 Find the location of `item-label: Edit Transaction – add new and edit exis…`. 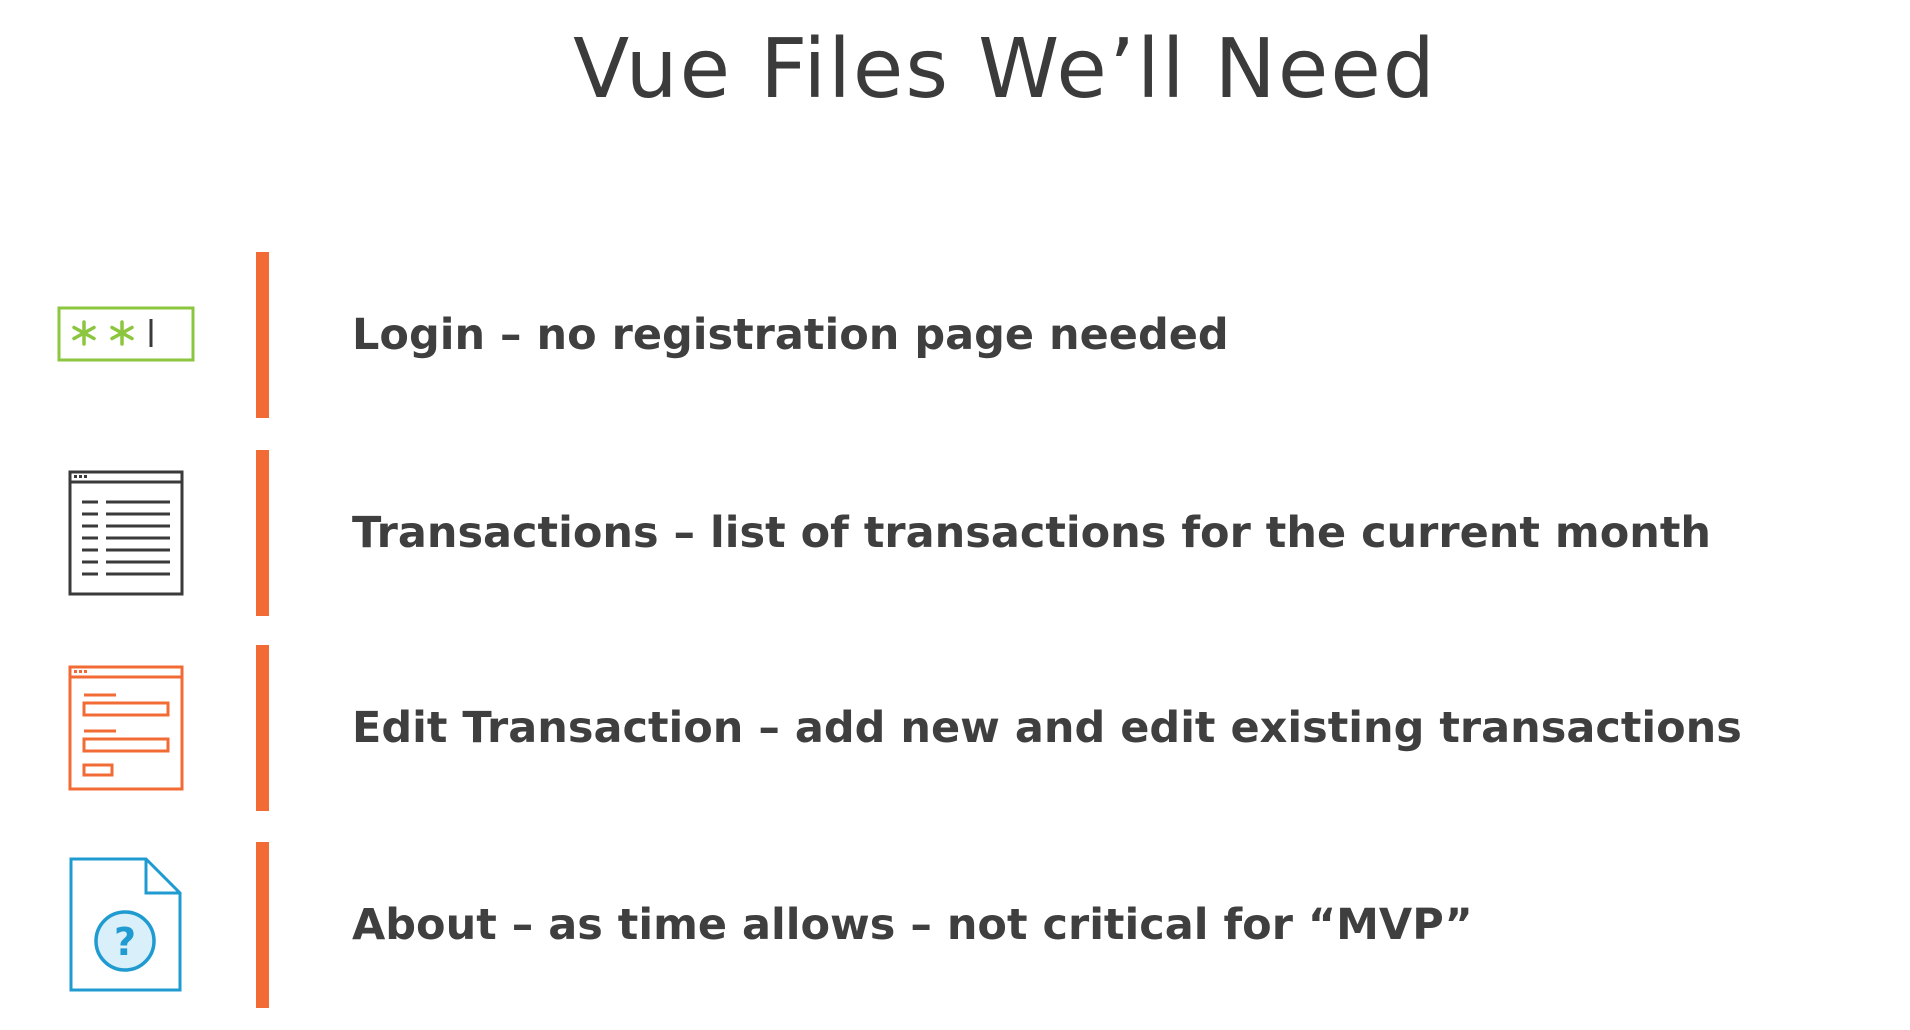

item-label: Edit Transaction – add new and edit exis… is located at coordinates (1047, 728).